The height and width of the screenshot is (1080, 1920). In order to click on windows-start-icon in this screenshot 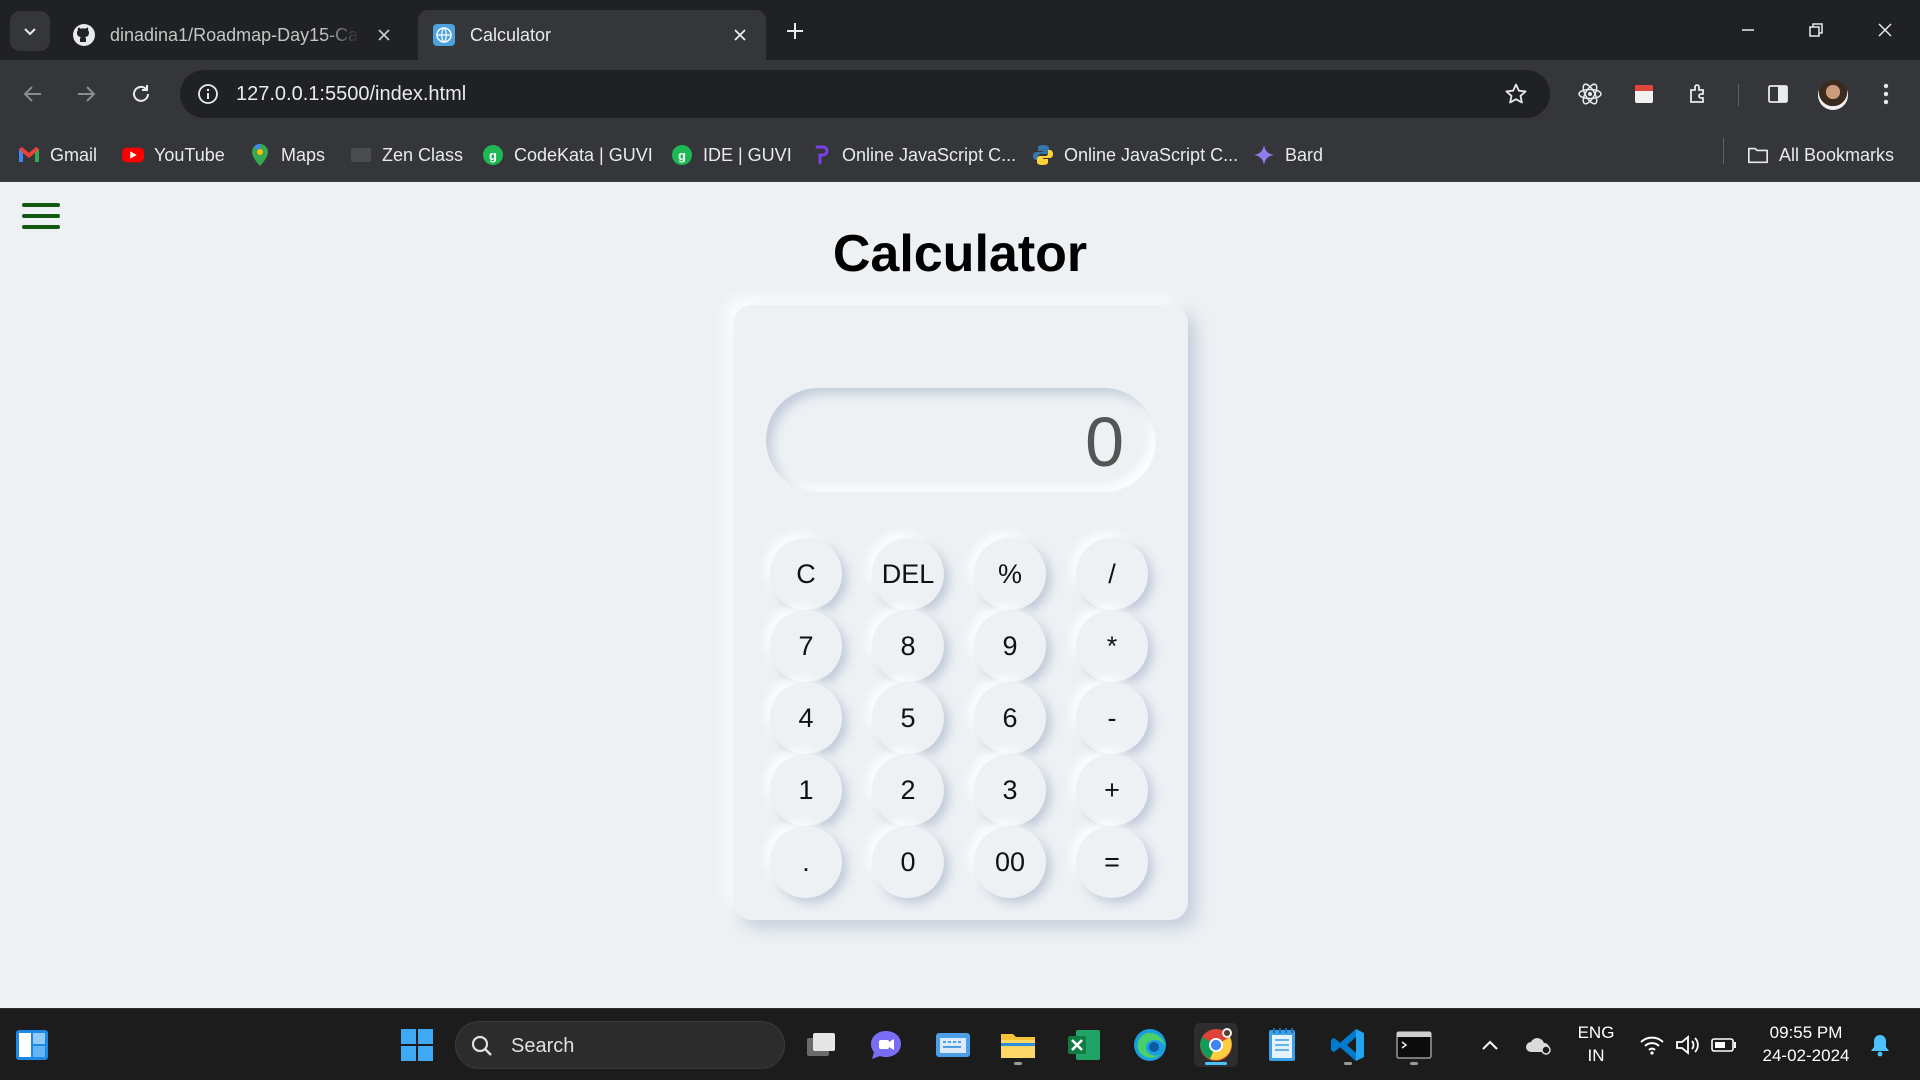, I will do `click(417, 1045)`.